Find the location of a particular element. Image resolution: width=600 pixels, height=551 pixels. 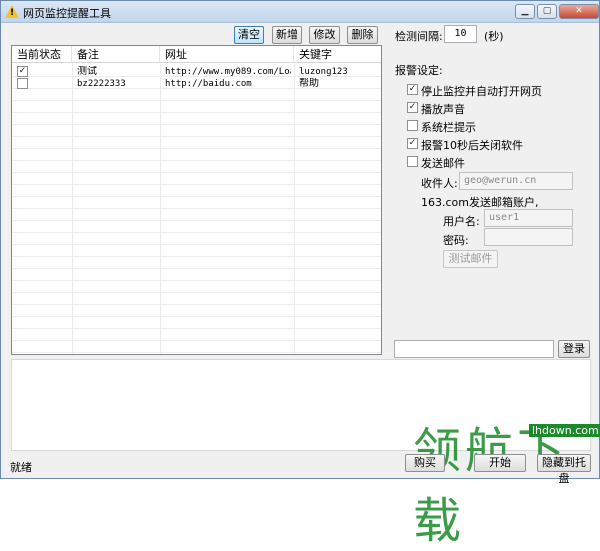

password-input is located at coordinates (528, 237).